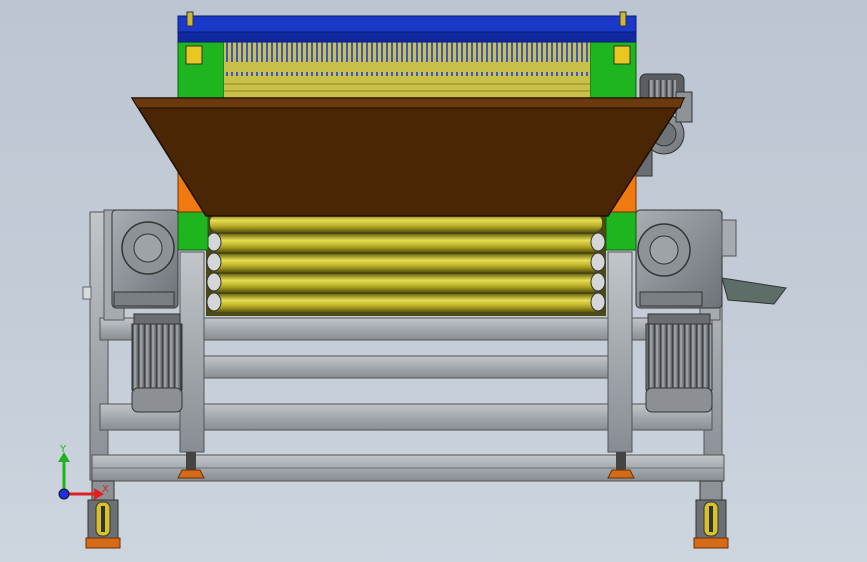  What do you see at coordinates (406, 264) in the screenshot?
I see `roller-bank` at bounding box center [406, 264].